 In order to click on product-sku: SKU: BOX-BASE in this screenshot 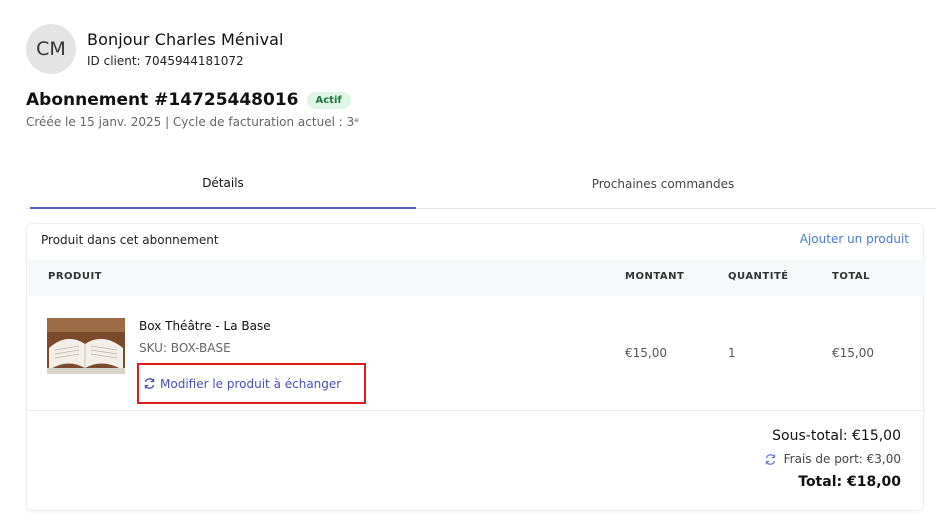, I will do `click(185, 348)`.